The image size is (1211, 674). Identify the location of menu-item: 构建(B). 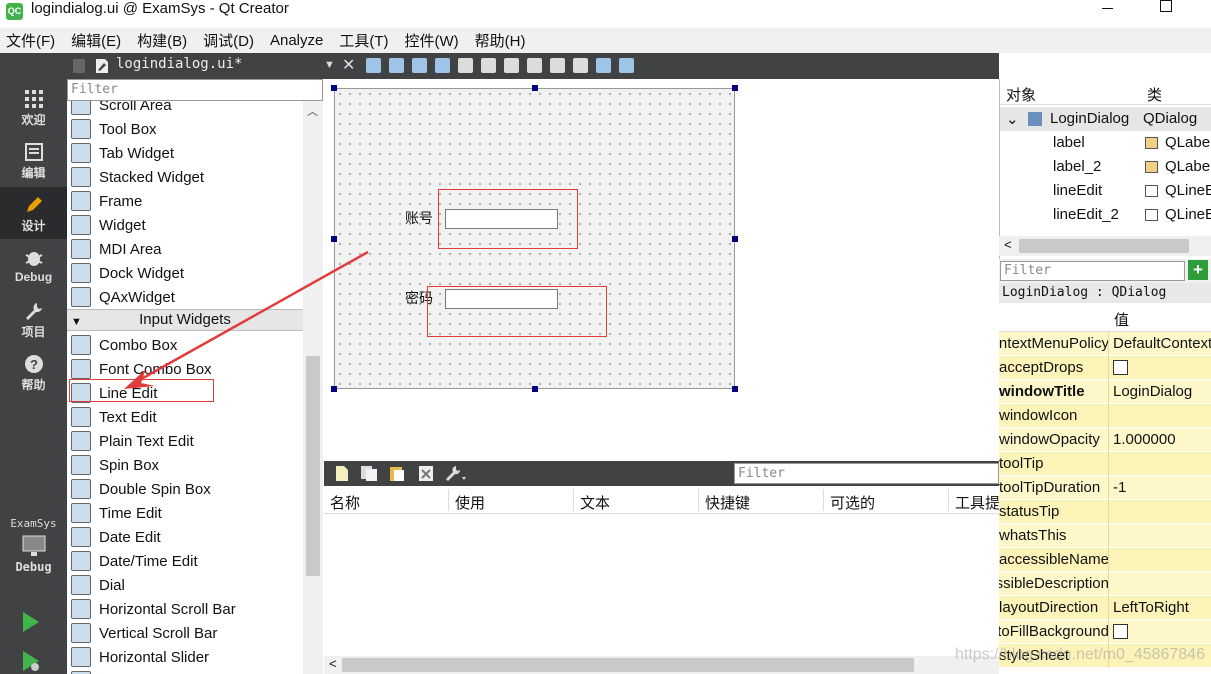
(162, 40).